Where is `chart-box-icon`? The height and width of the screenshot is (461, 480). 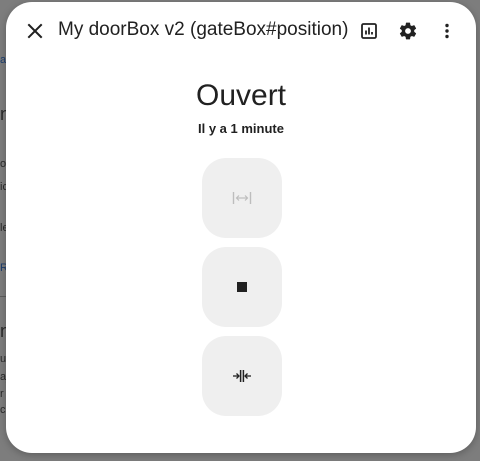
chart-box-icon is located at coordinates (369, 31).